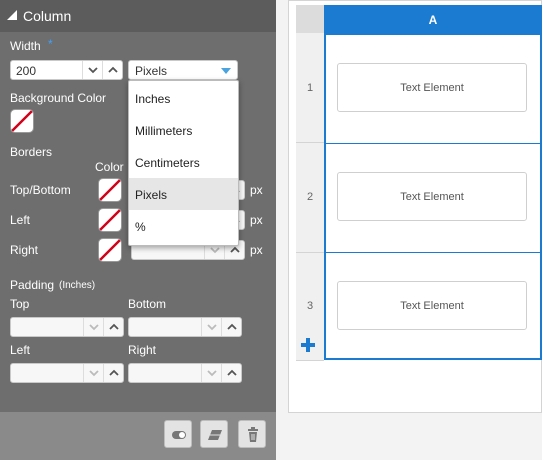 The height and width of the screenshot is (460, 542). Describe the element at coordinates (183, 194) in the screenshot. I see `unit-option-pixels: Pixels` at that location.